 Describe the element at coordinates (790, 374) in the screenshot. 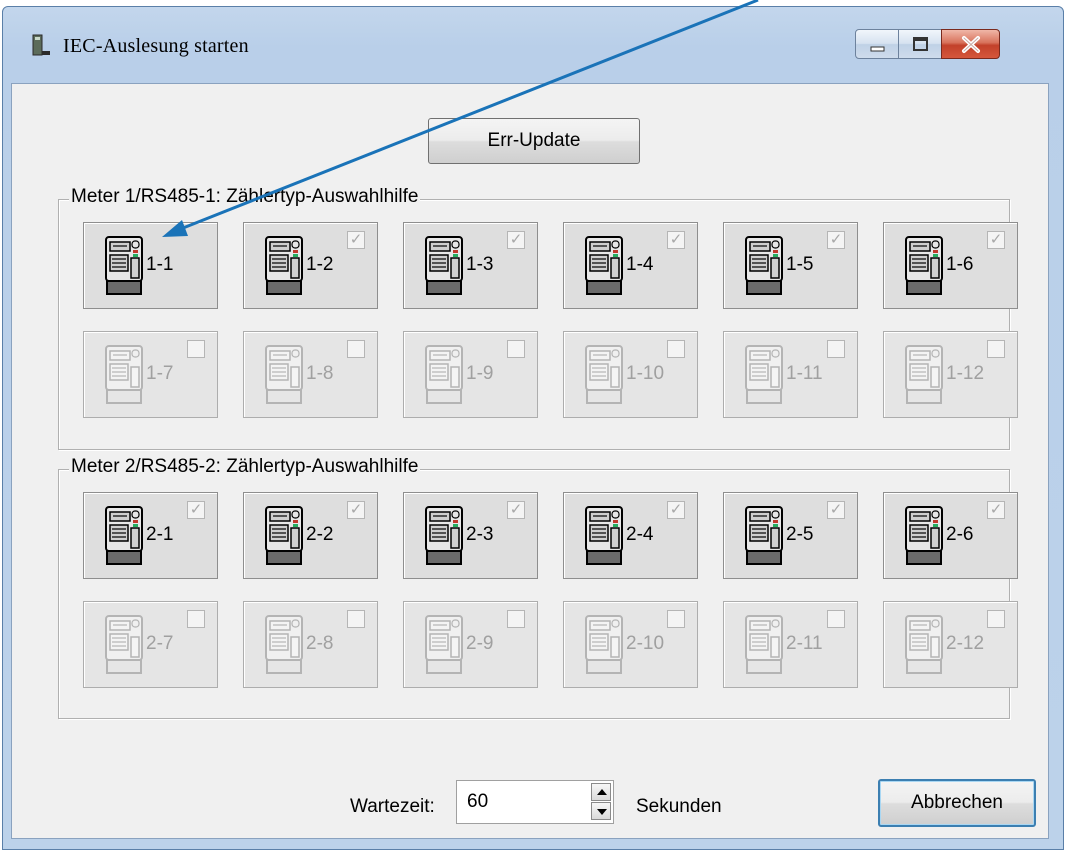

I see `meter-button-1-11: 1-11` at that location.